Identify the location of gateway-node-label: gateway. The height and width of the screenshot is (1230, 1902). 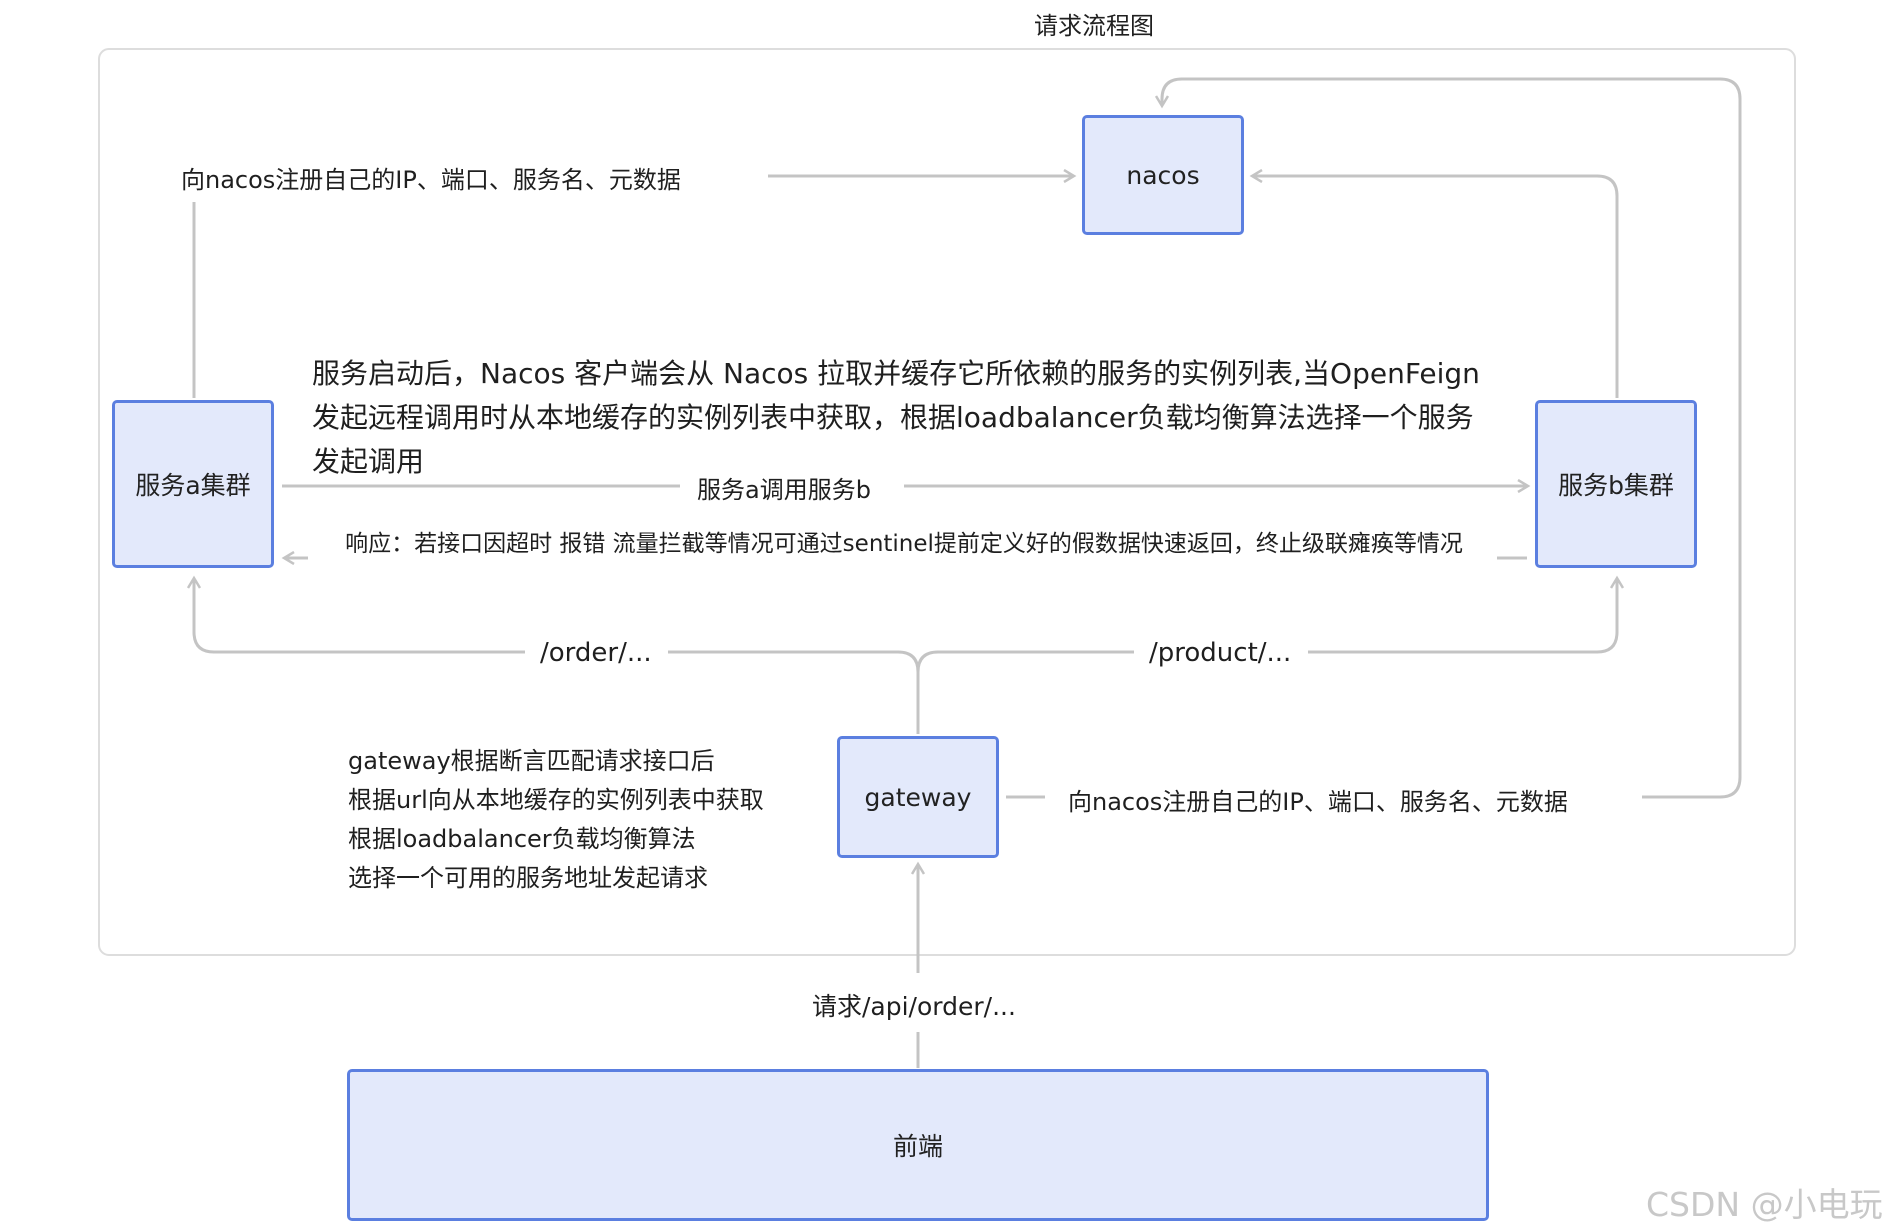
(918, 797).